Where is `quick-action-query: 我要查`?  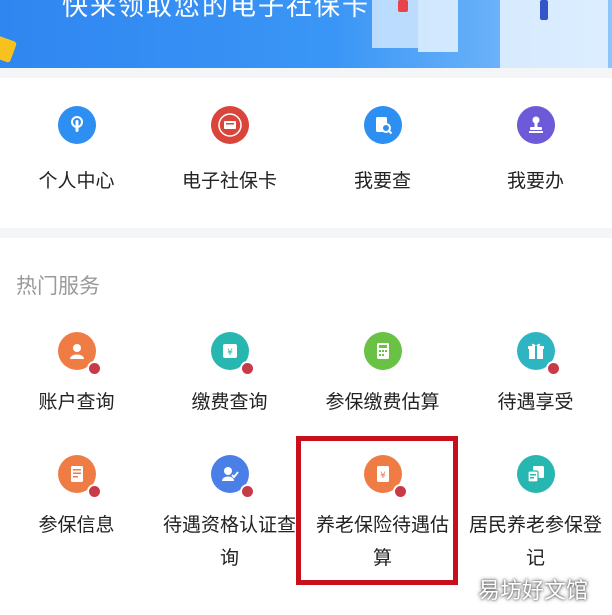
quick-action-query: 我要查 is located at coordinates (382, 156).